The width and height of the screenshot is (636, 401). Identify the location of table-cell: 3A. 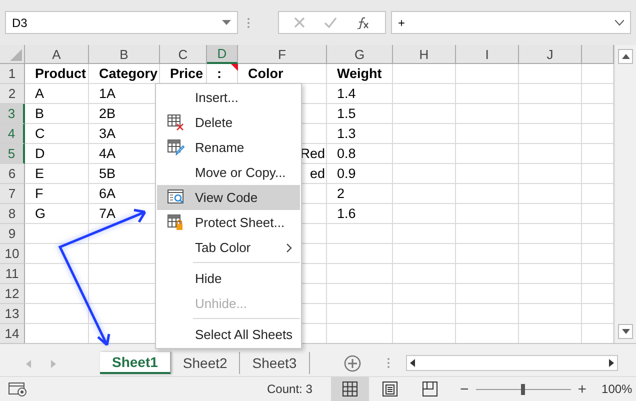
(107, 133).